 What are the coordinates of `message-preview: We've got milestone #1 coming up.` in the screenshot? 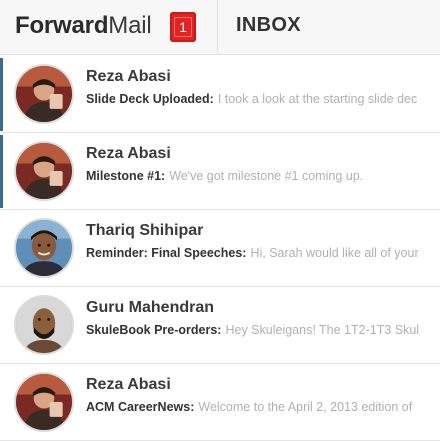 It's located at (266, 176).